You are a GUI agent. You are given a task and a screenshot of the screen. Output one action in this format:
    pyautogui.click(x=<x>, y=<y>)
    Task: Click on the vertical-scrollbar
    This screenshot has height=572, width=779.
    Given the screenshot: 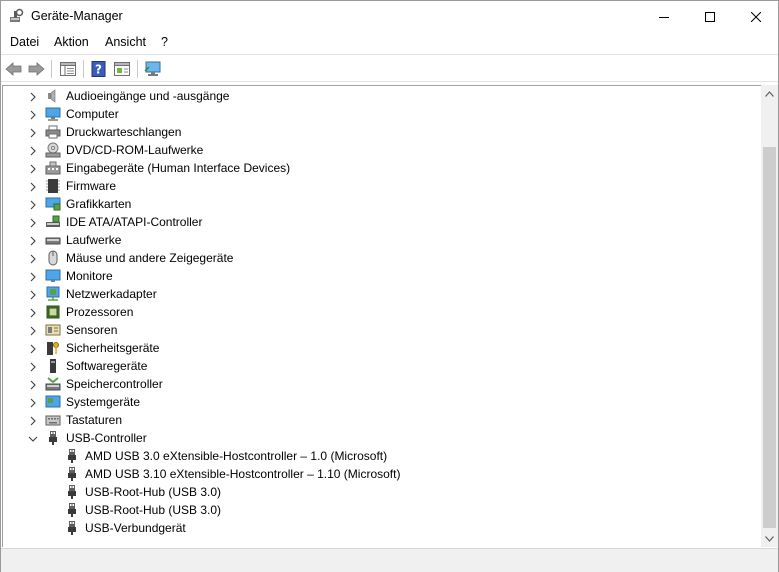 What is the action you would take?
    pyautogui.click(x=769, y=316)
    